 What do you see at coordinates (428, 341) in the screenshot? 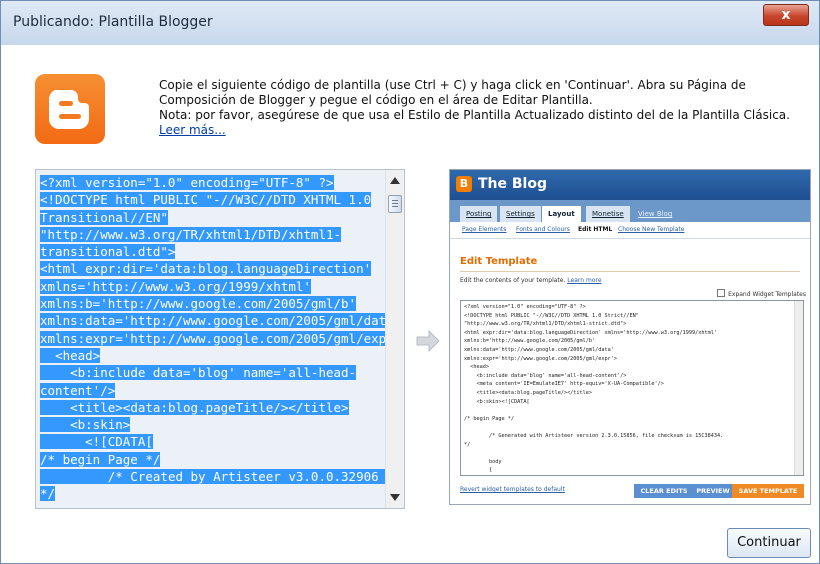
I see `right-arrow-icon` at bounding box center [428, 341].